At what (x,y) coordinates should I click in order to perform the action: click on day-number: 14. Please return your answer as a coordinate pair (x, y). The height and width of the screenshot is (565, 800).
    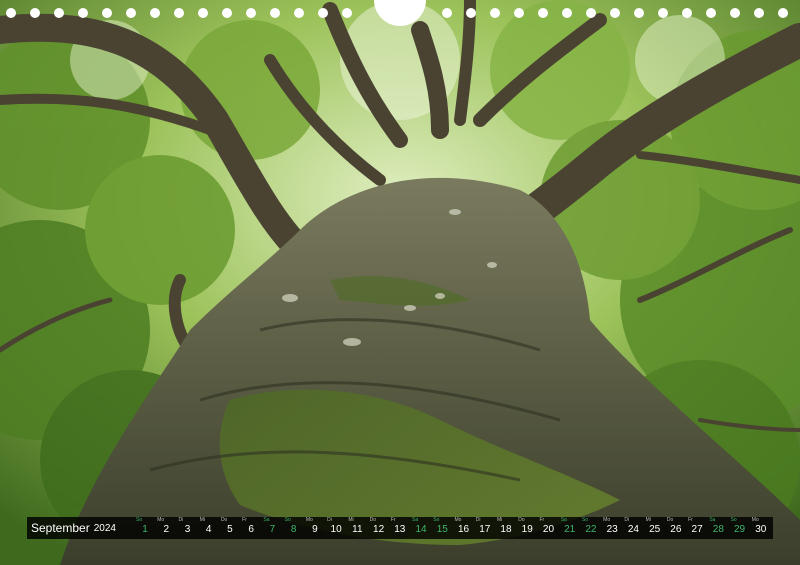
    Looking at the image, I should click on (421, 529).